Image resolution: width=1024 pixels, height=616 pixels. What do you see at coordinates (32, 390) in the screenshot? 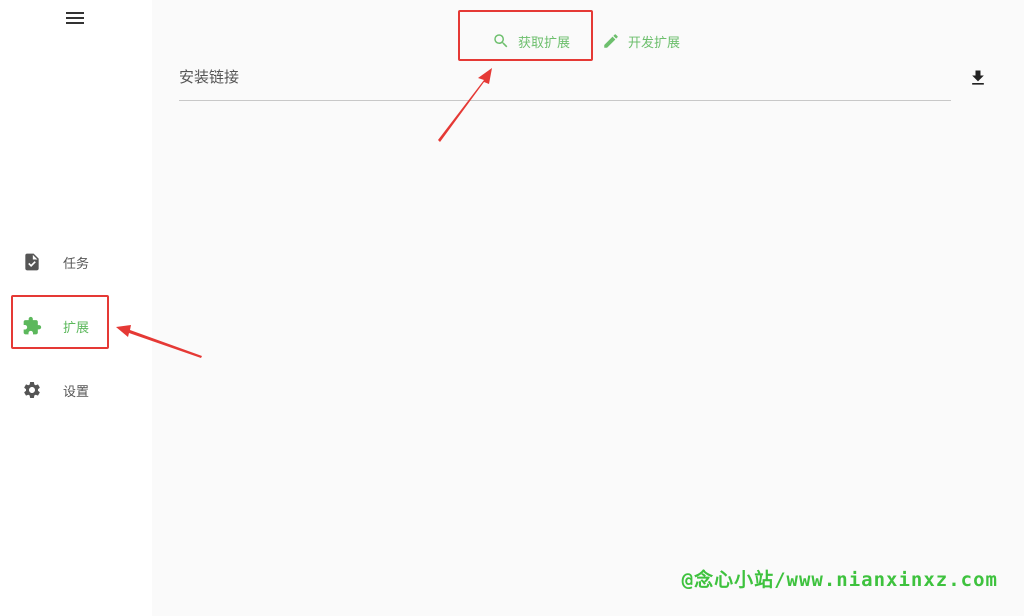
I see `gear-icon` at bounding box center [32, 390].